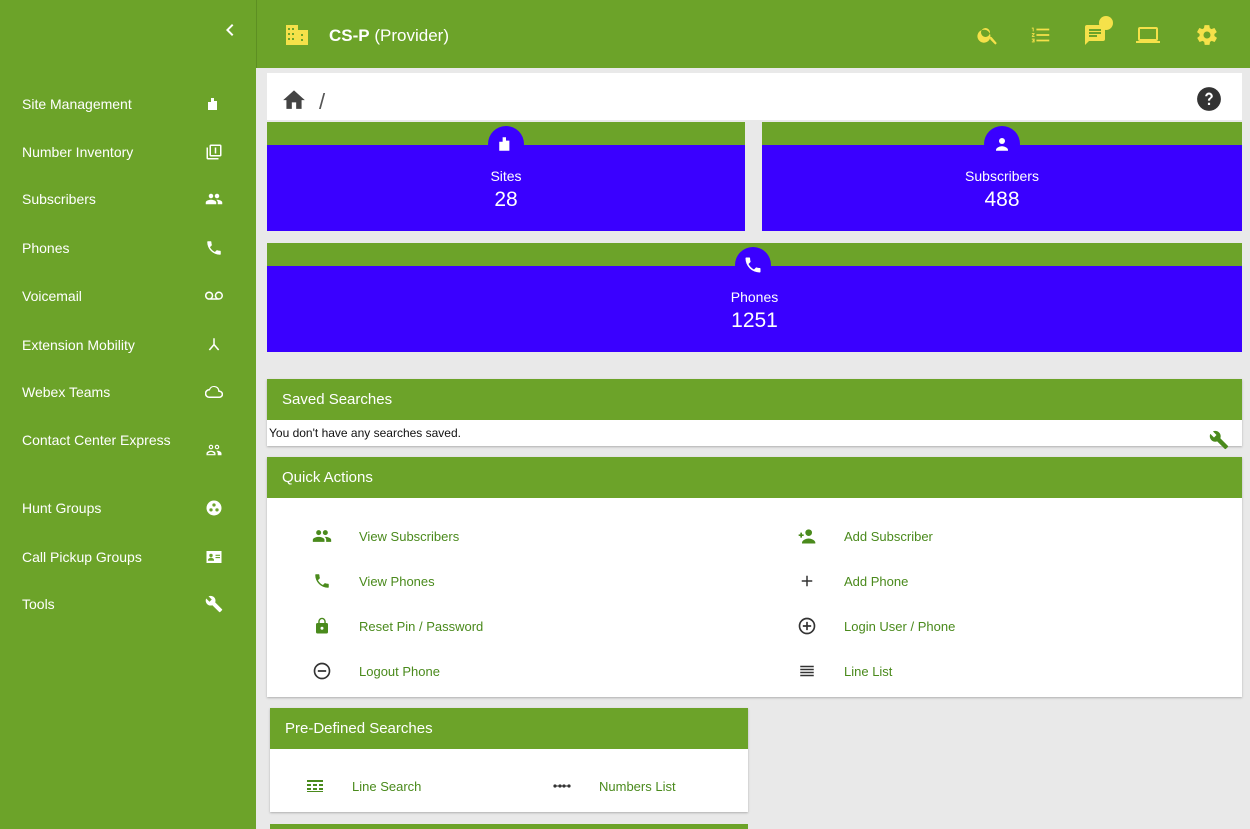  What do you see at coordinates (807, 626) in the screenshot?
I see `add-circle-icon` at bounding box center [807, 626].